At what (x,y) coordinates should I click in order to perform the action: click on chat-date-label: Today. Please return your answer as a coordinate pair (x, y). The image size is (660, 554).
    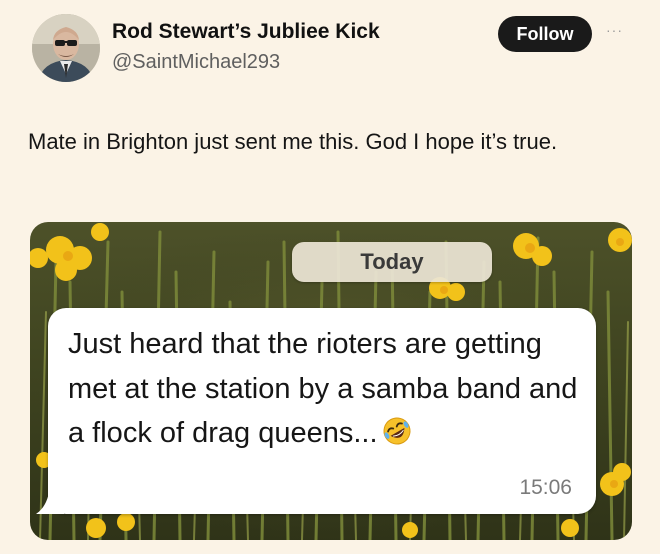
    Looking at the image, I should click on (392, 262).